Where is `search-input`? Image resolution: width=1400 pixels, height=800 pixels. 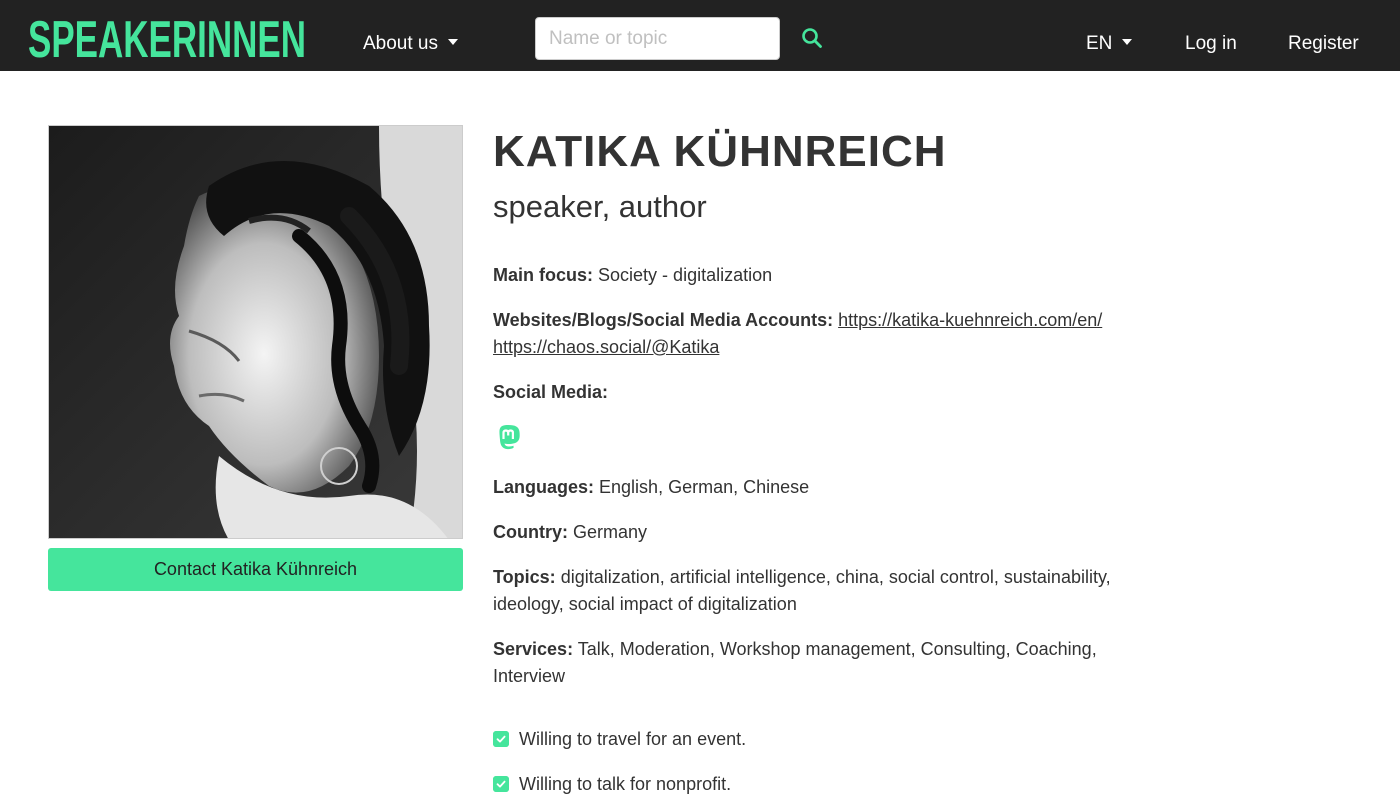 search-input is located at coordinates (657, 38).